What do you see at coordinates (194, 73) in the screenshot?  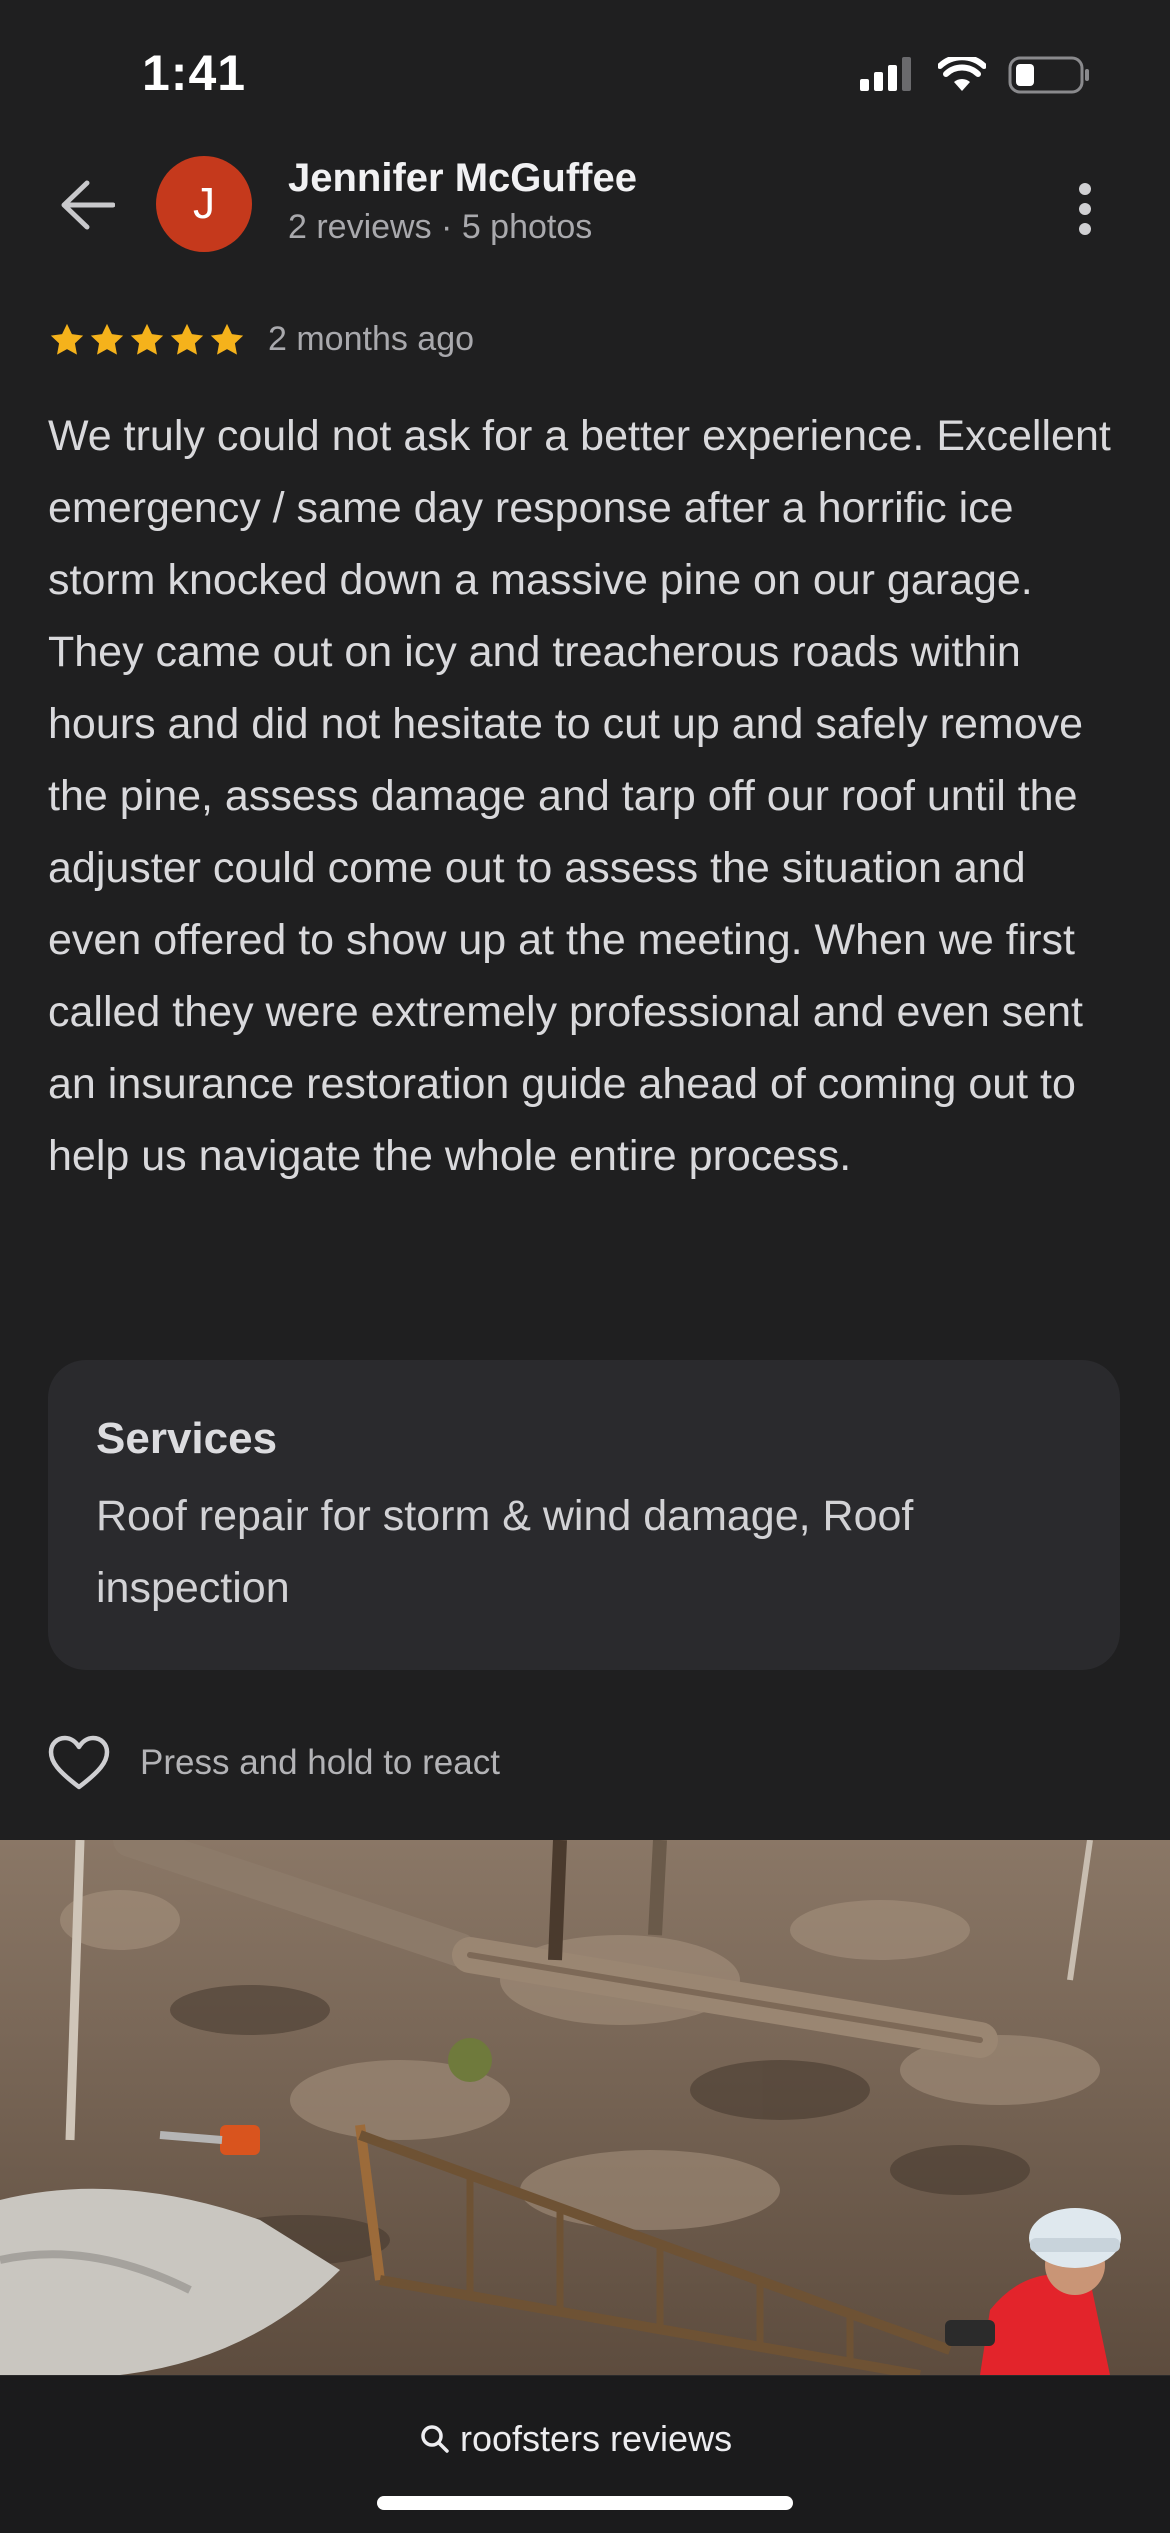 I see `status-time: 1:41` at bounding box center [194, 73].